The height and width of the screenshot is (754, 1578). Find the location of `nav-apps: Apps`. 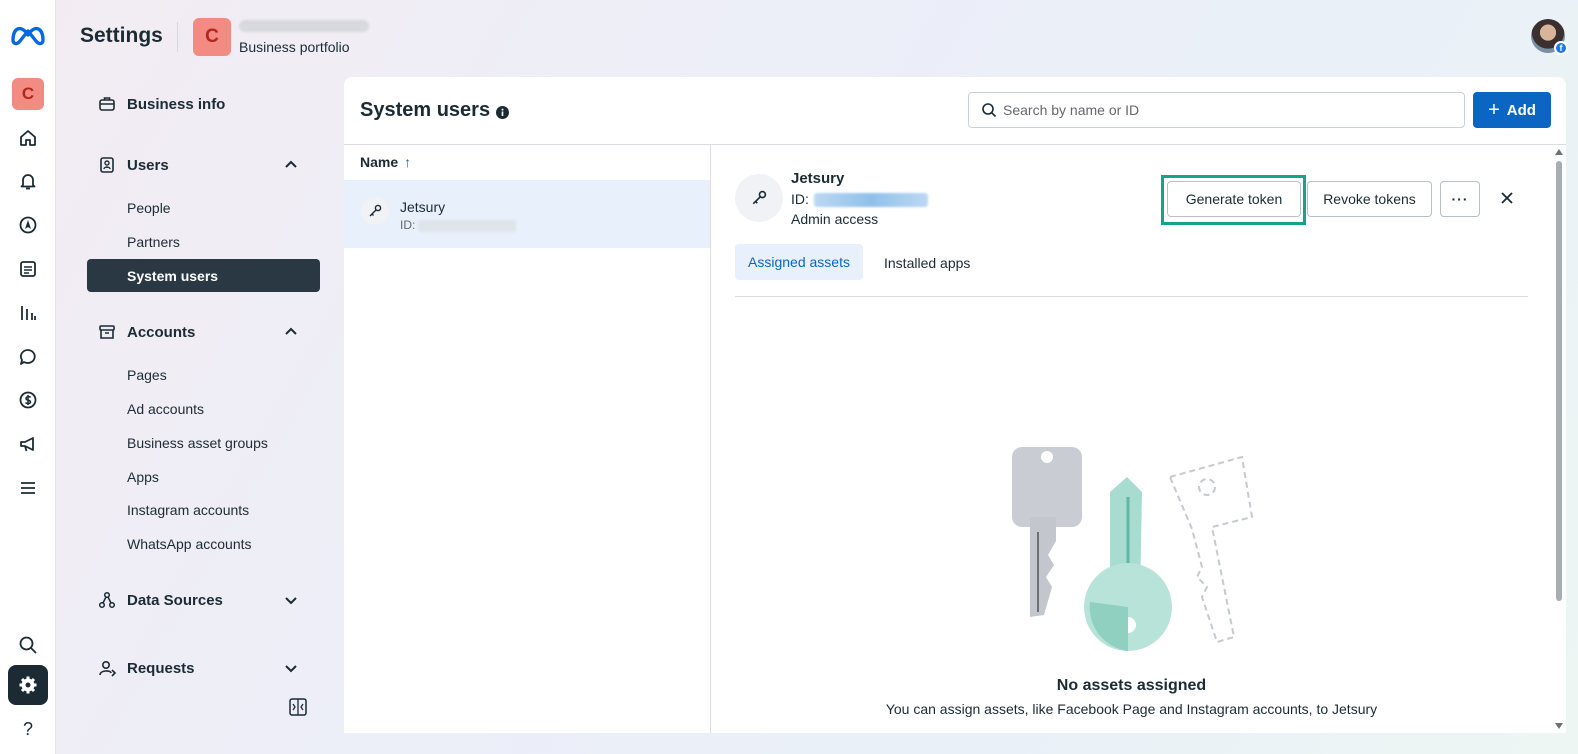

nav-apps: Apps is located at coordinates (143, 477).